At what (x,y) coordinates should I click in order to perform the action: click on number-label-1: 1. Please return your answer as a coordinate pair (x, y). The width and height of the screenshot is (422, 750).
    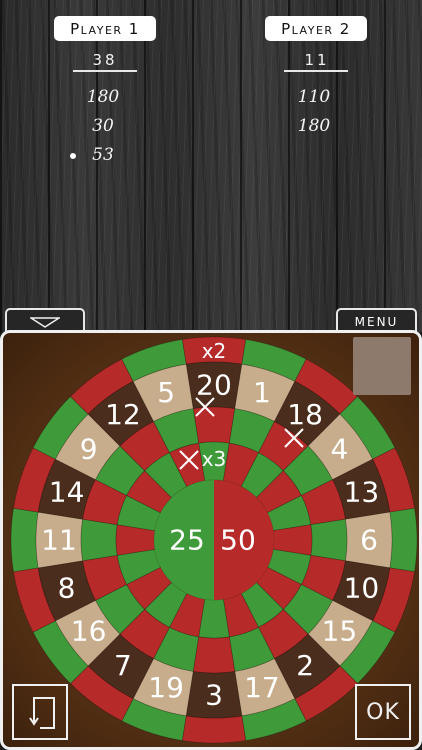
    Looking at the image, I should click on (262, 392).